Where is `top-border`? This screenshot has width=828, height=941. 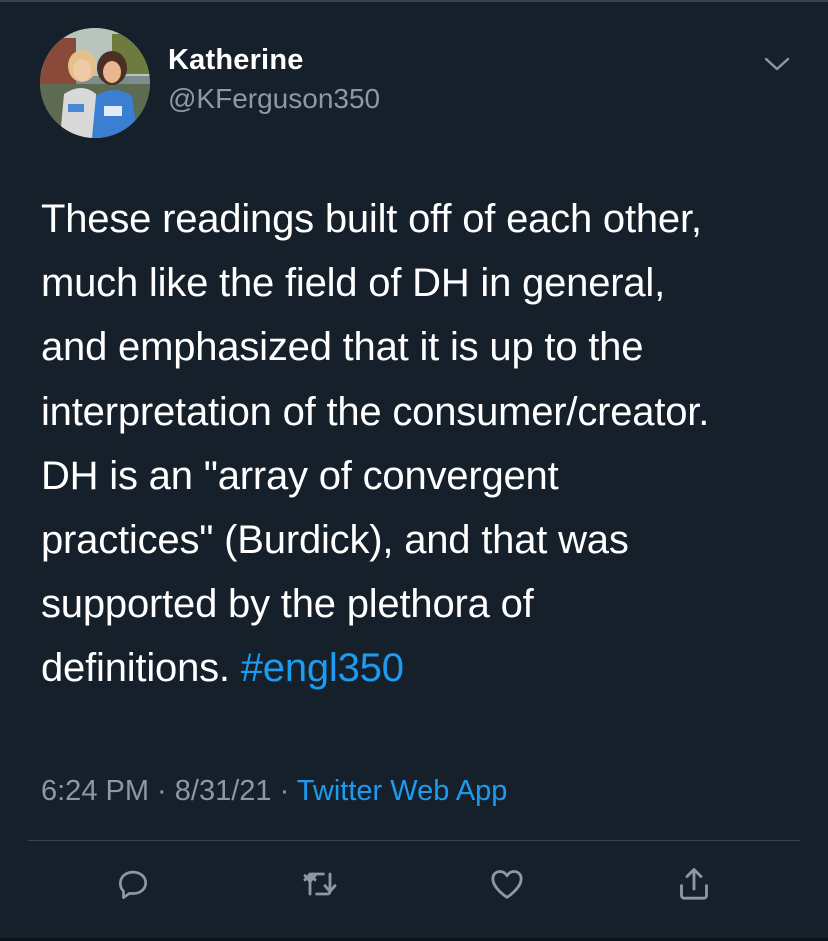 top-border is located at coordinates (414, 1).